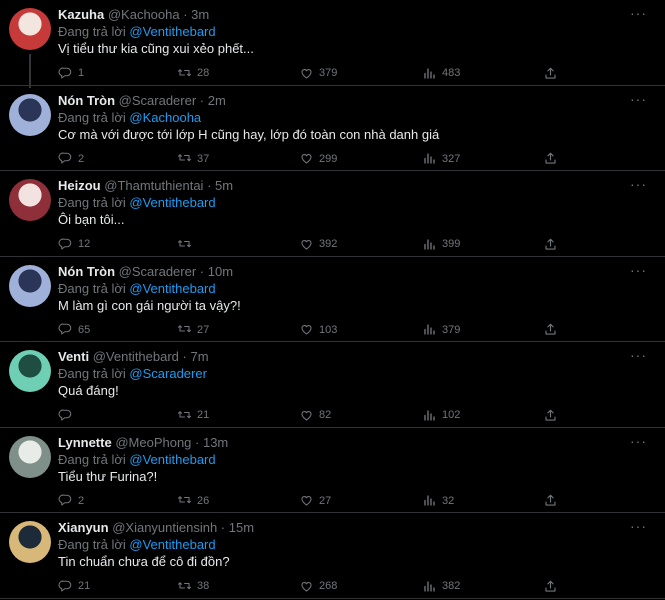 This screenshot has width=665, height=600. What do you see at coordinates (217, 100) in the screenshot?
I see `timestamp: 2m` at bounding box center [217, 100].